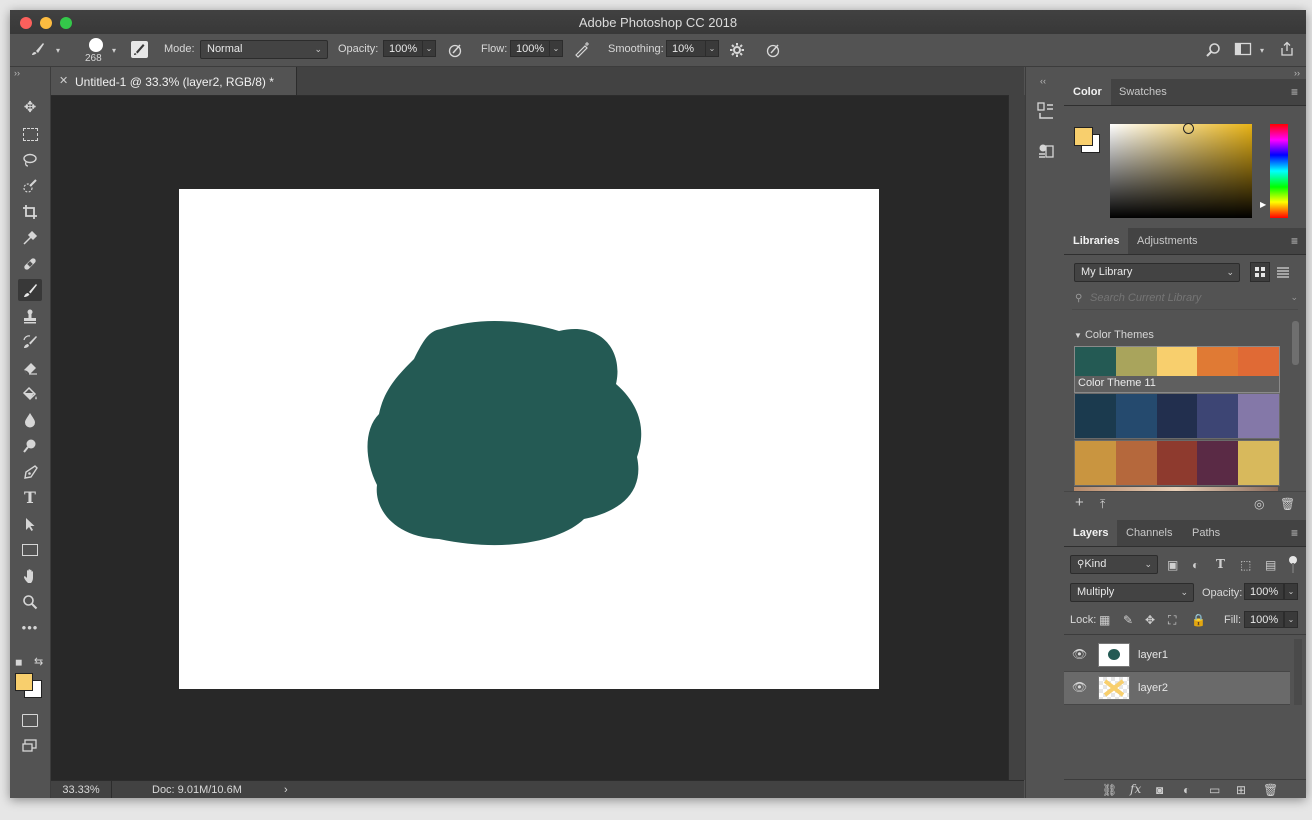  I want to click on search-scope-chevron-icon: ⌄, so click(1294, 297).